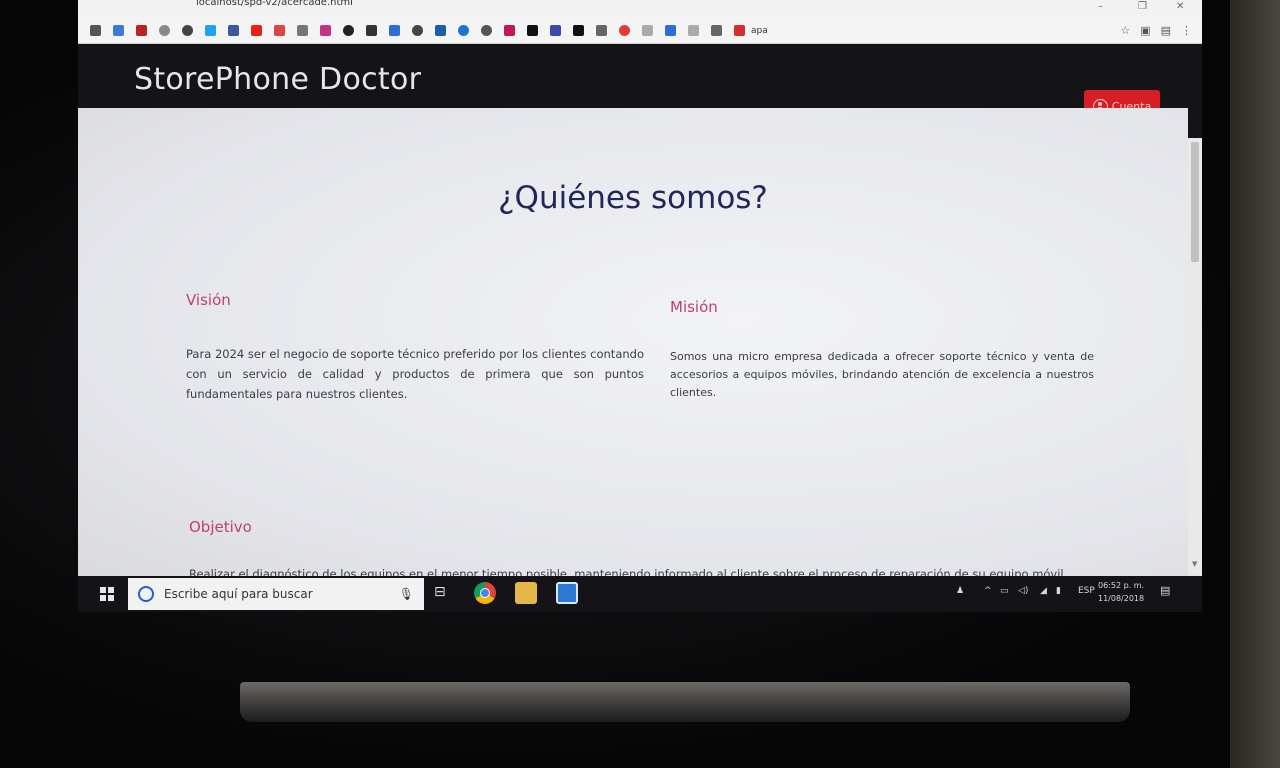 Image resolution: width=1280 pixels, height=768 pixels. What do you see at coordinates (685, 702) in the screenshot?
I see `laptop-hinge` at bounding box center [685, 702].